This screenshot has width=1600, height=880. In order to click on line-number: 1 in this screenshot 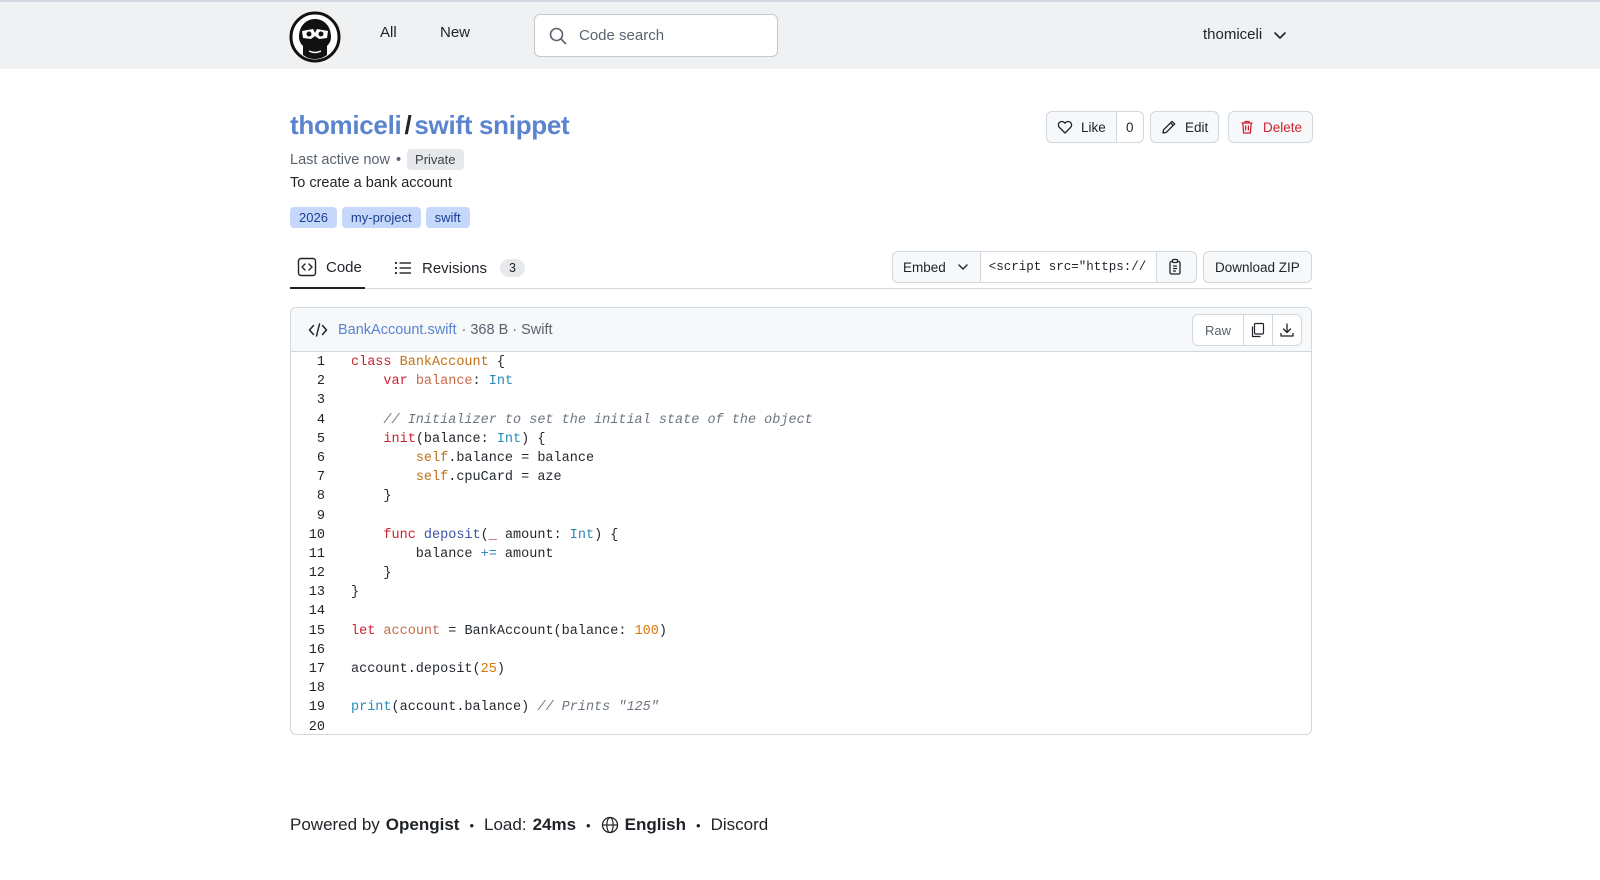, I will do `click(320, 362)`.